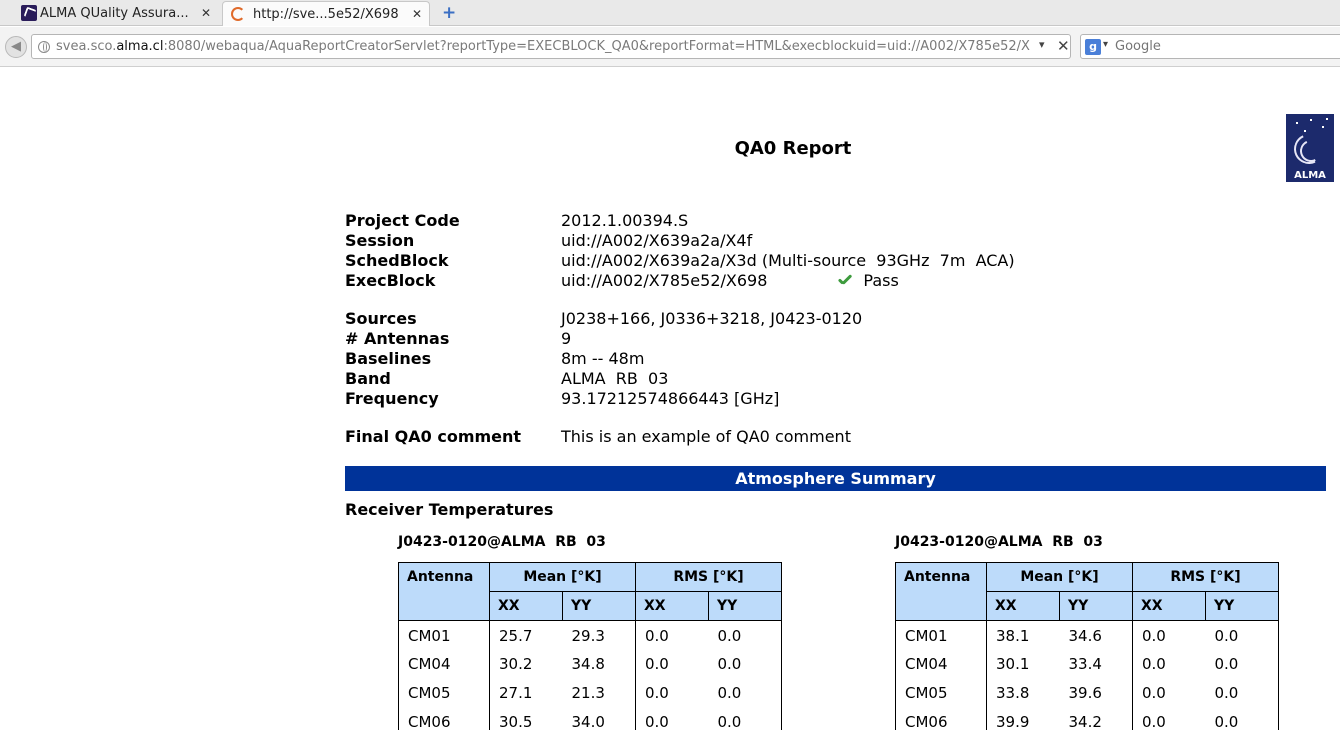  I want to click on tab-title: http://sve...5e52/X698, so click(326, 14).